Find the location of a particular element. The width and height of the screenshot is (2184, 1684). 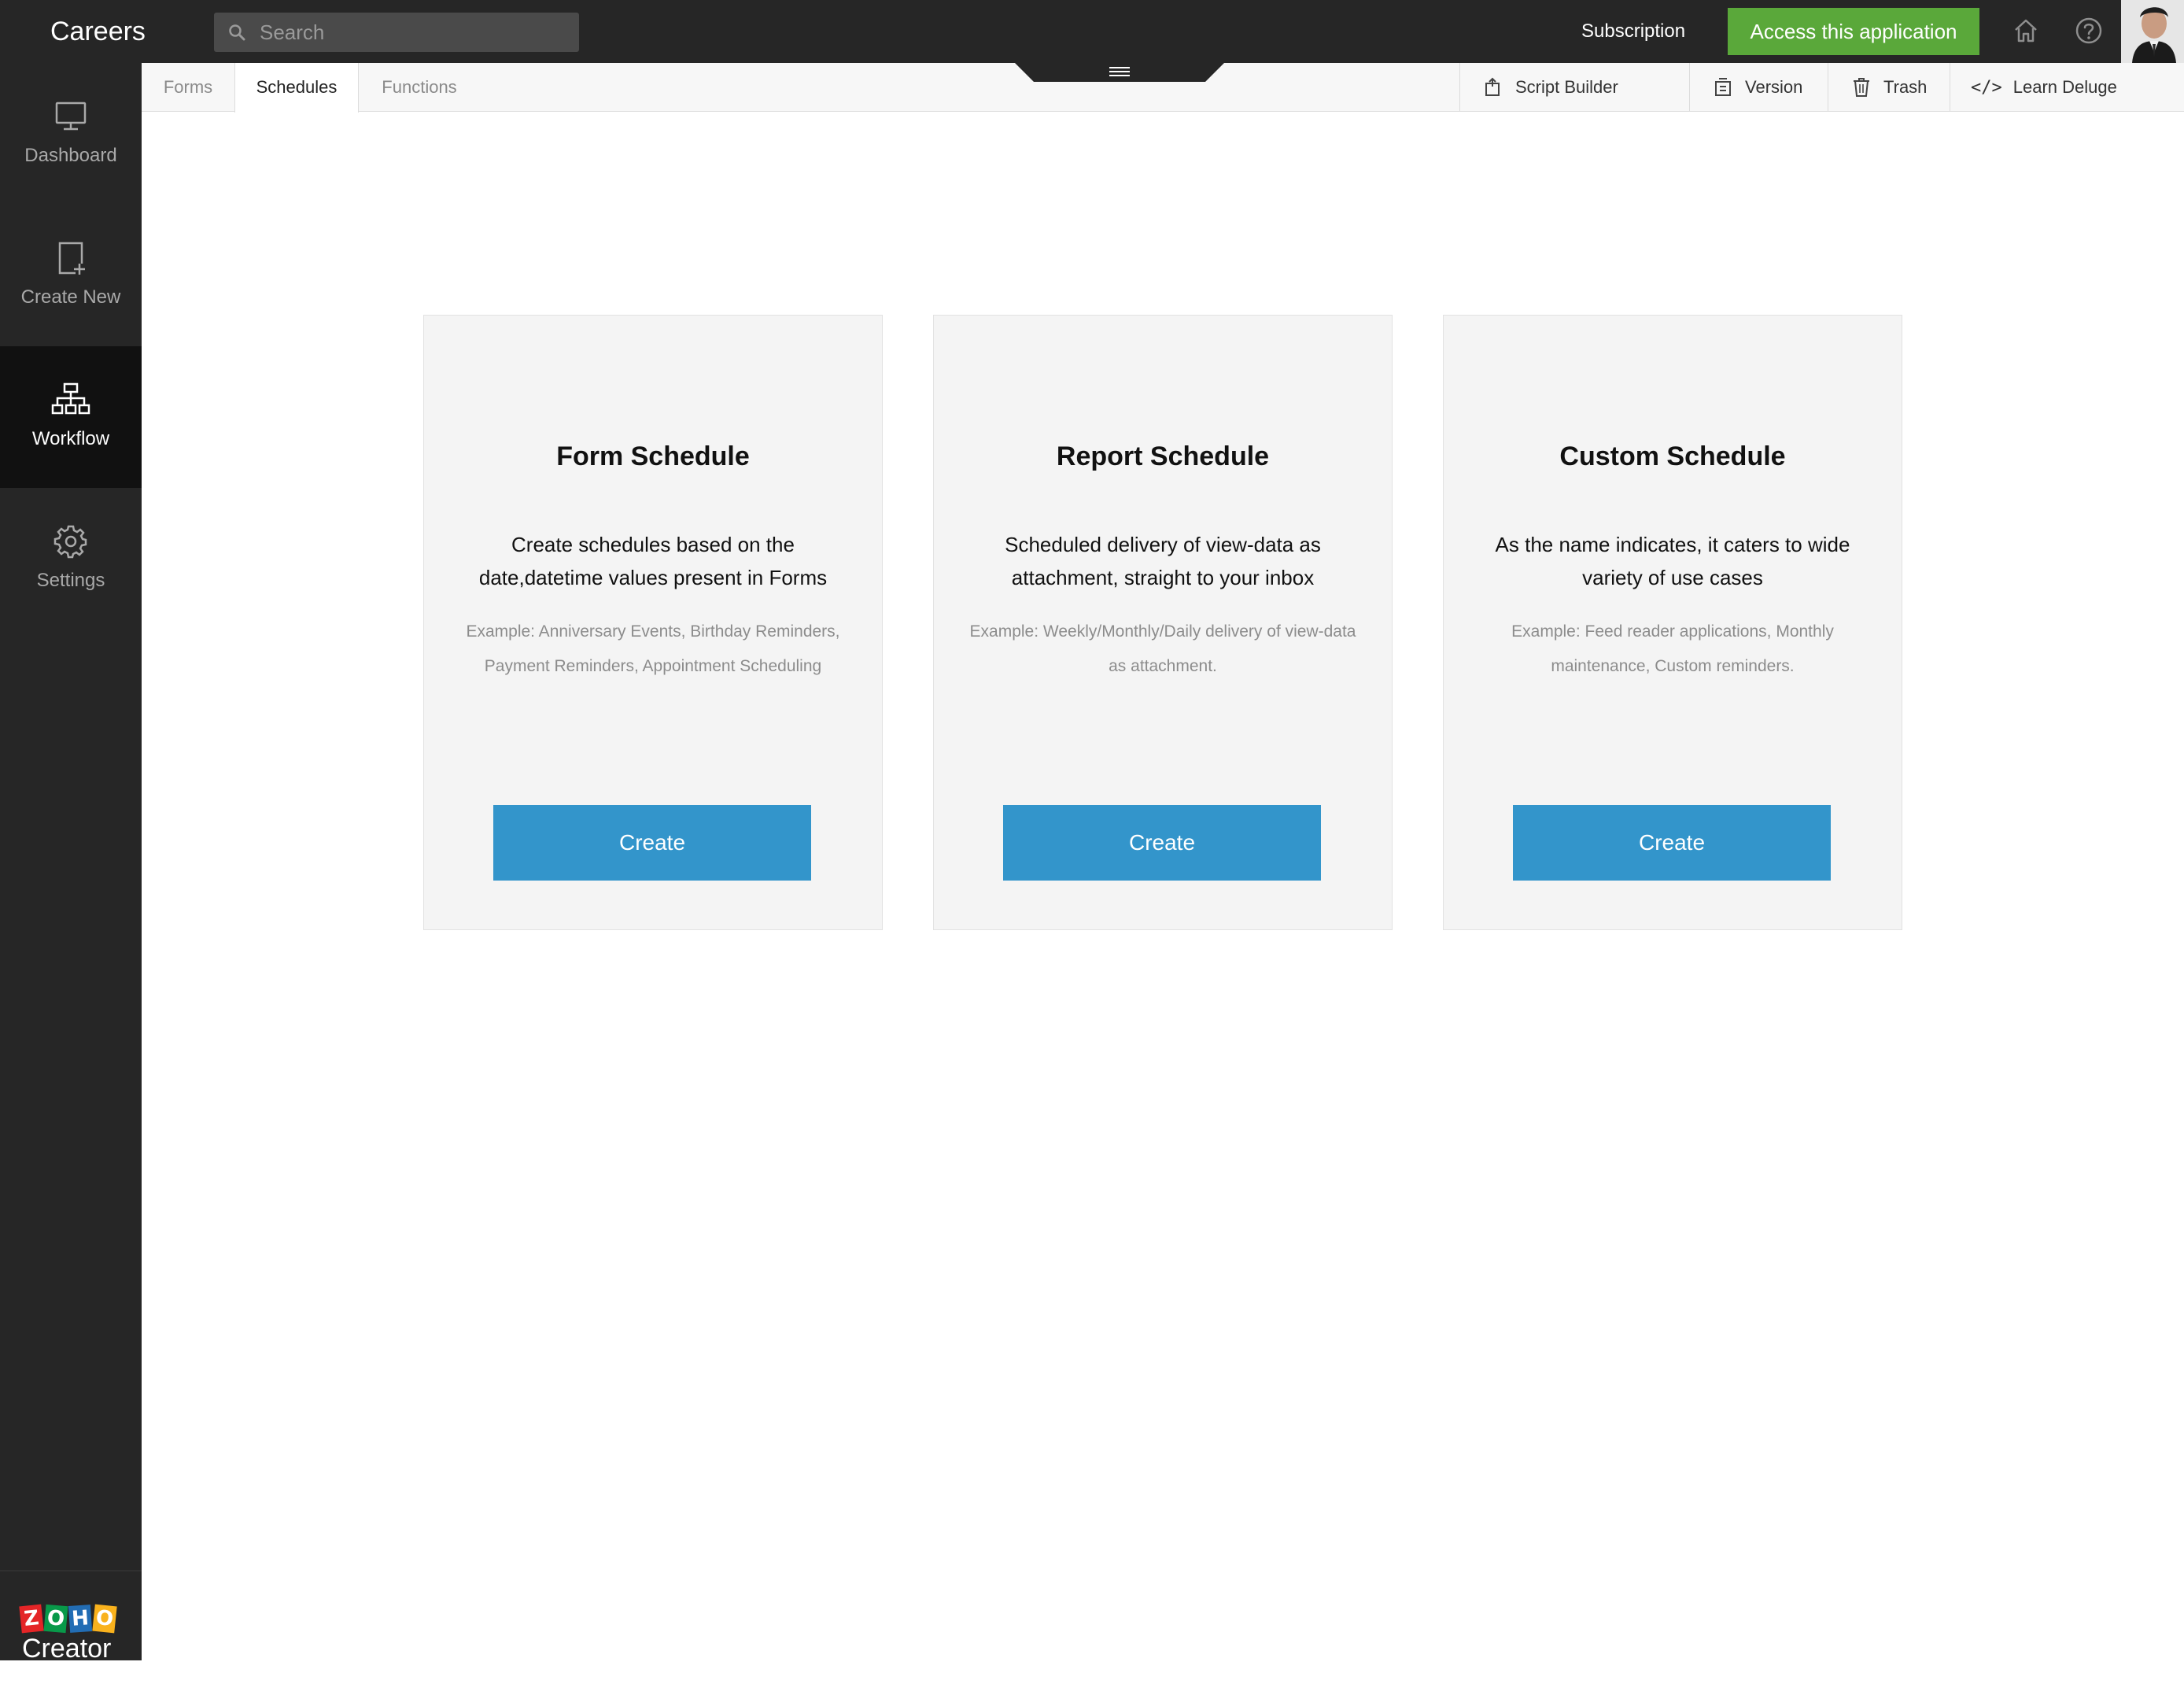

access-application-button: Access this application is located at coordinates (1853, 32).